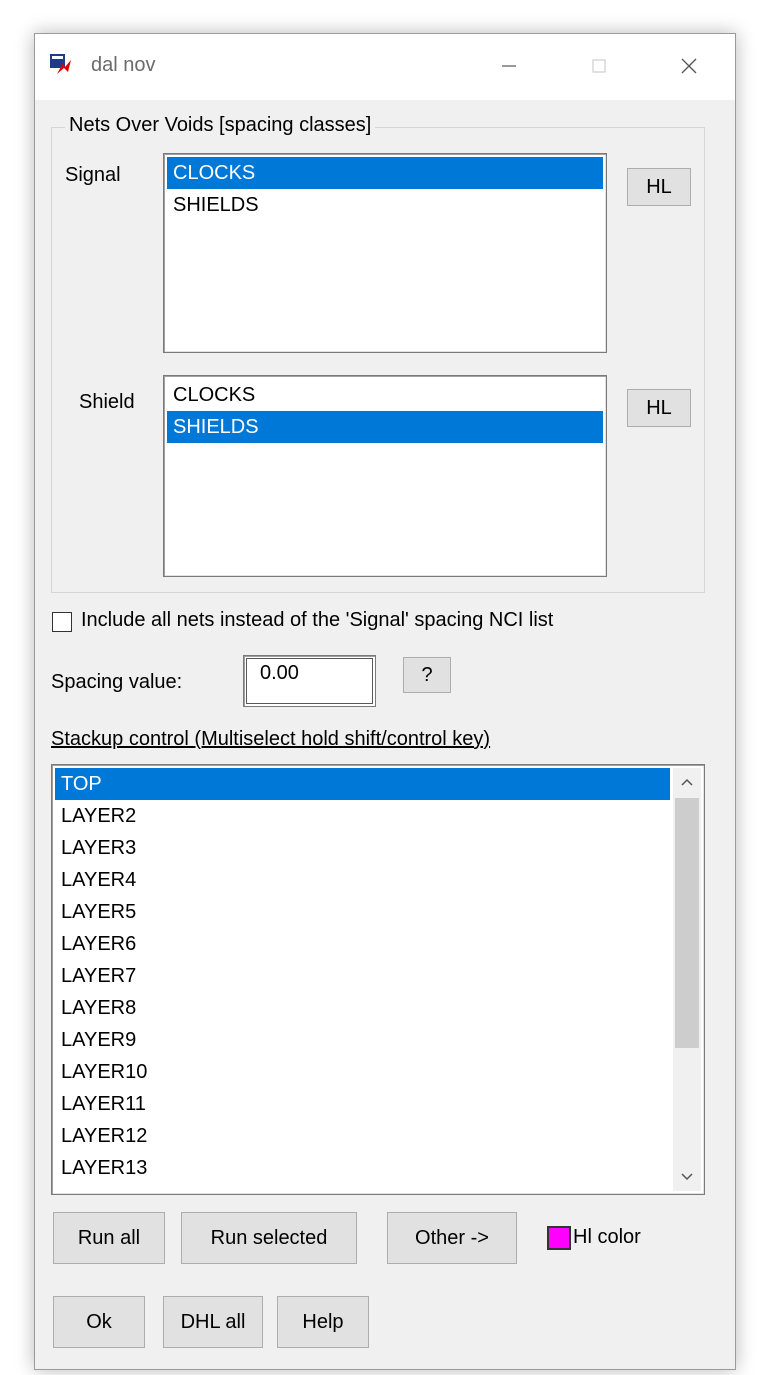 The image size is (763, 1375). I want to click on list-item: LAYER12, so click(362, 1136).